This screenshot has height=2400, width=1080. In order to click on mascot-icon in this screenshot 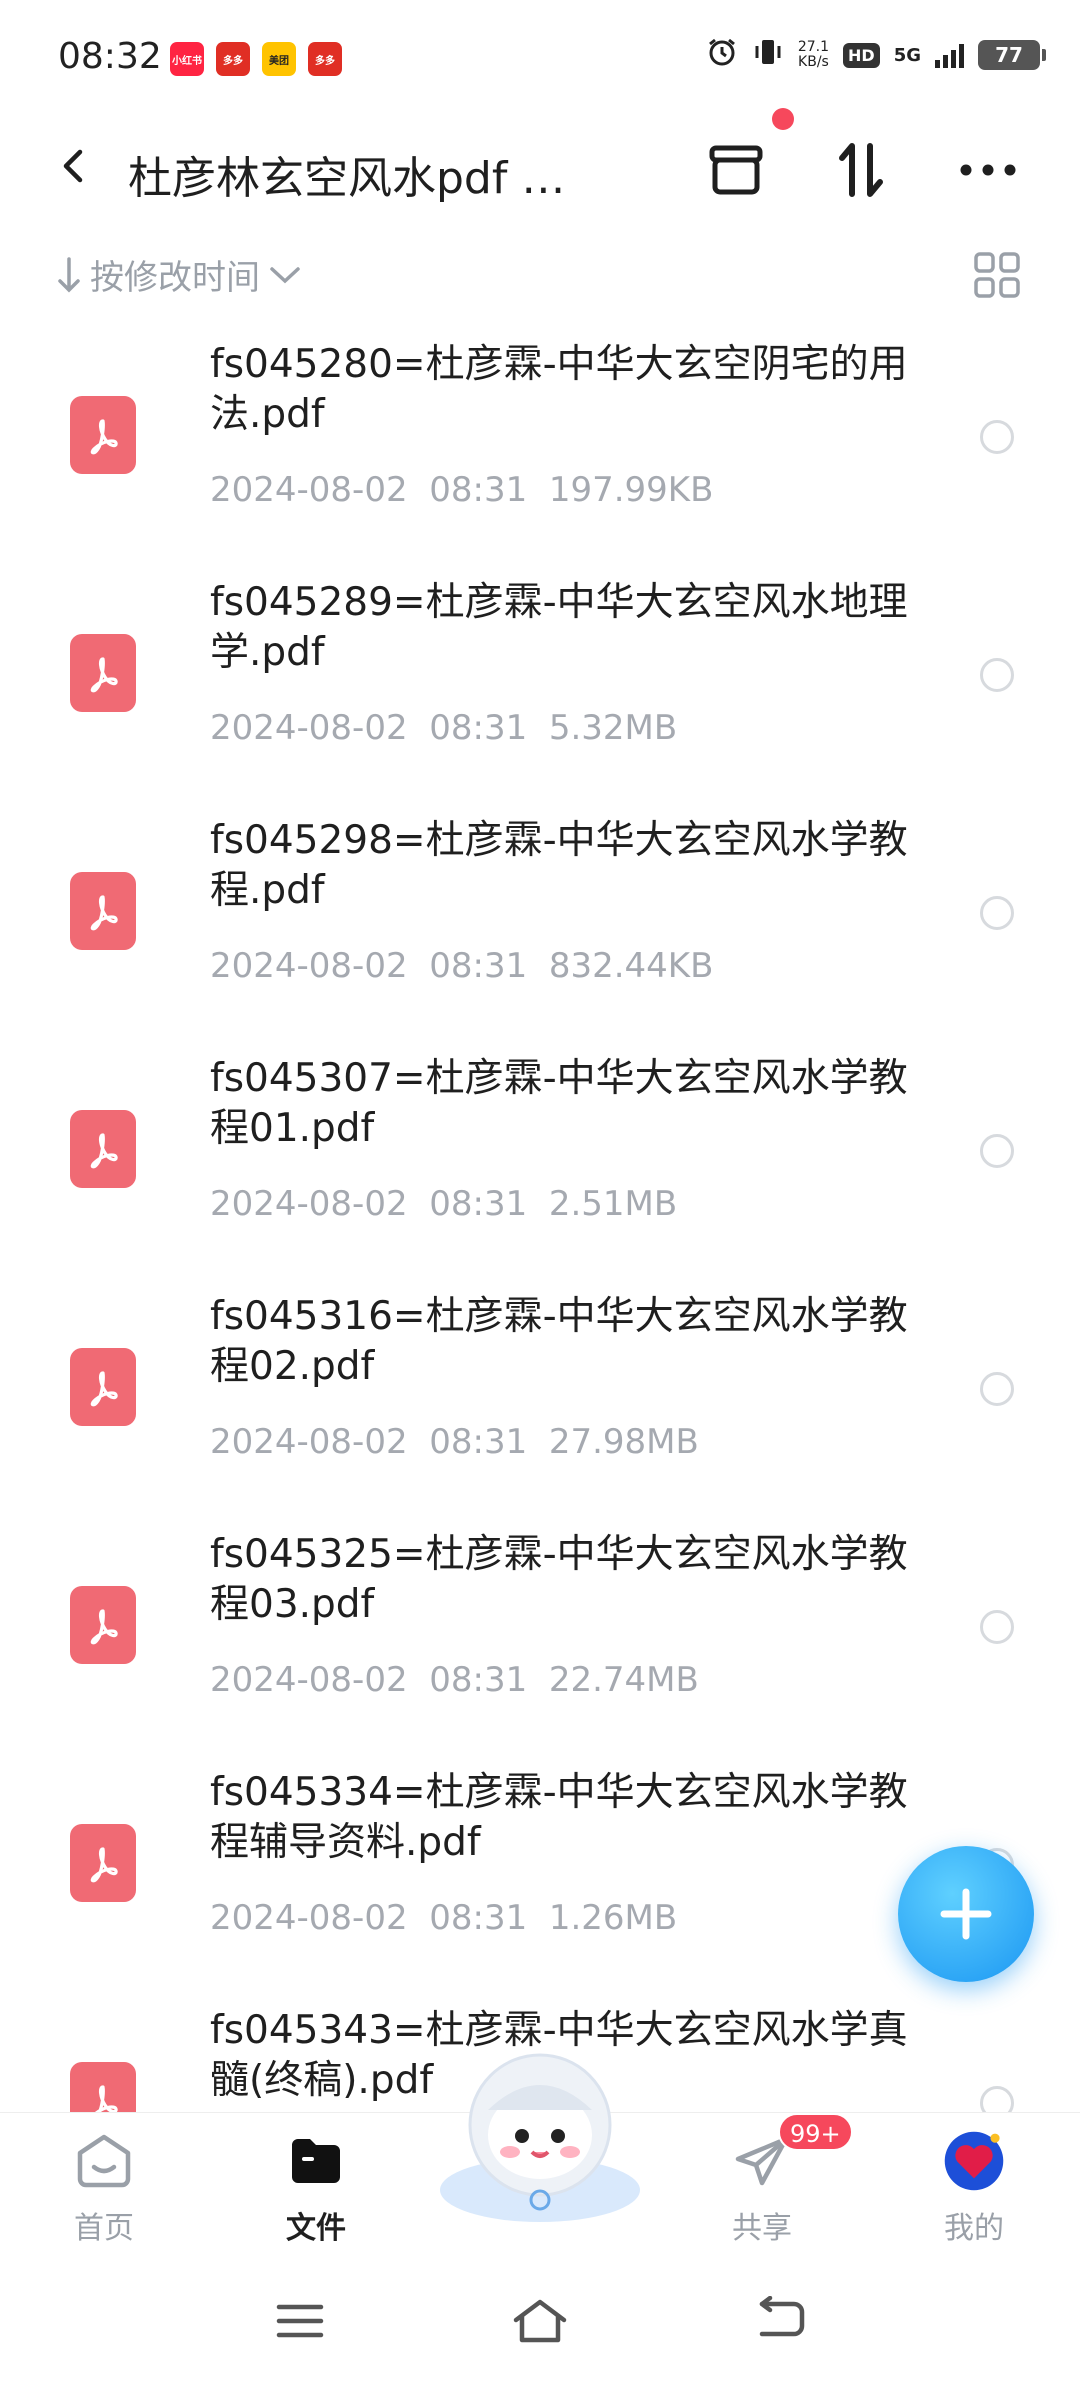, I will do `click(540, 2137)`.